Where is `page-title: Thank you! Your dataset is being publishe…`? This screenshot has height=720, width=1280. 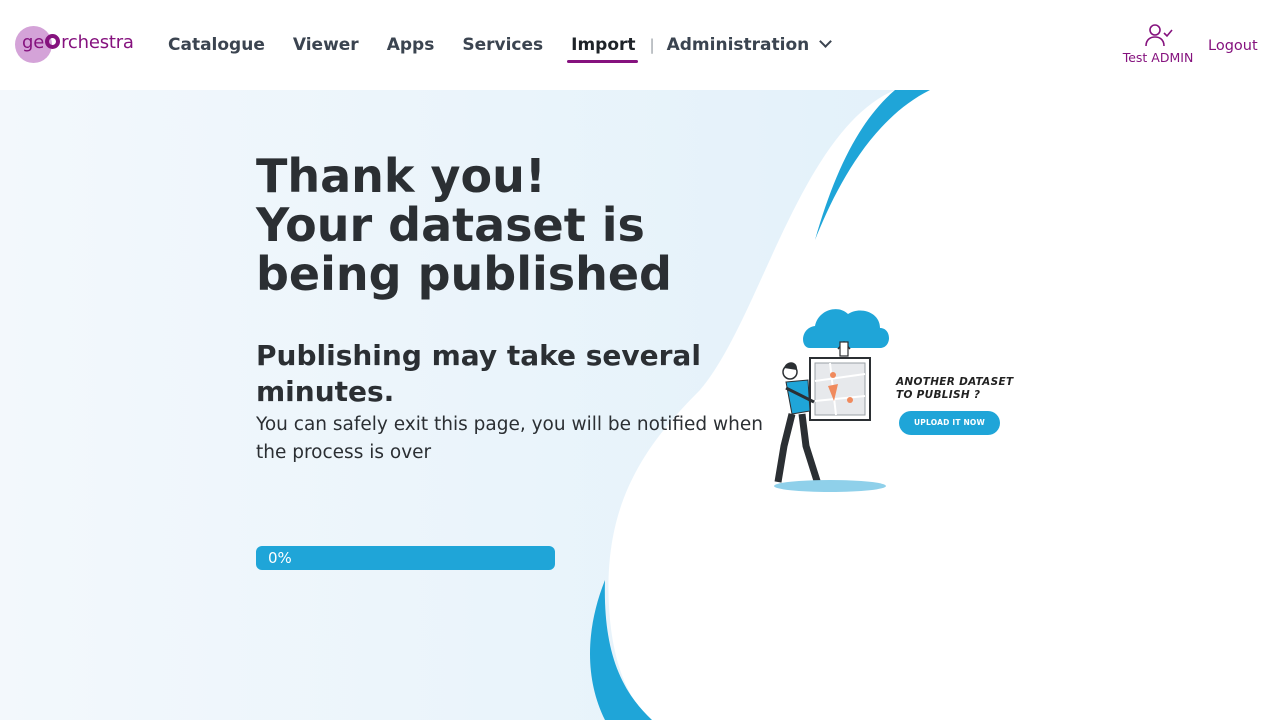
page-title: Thank you! Your dataset is being publishe… is located at coordinates (526, 225).